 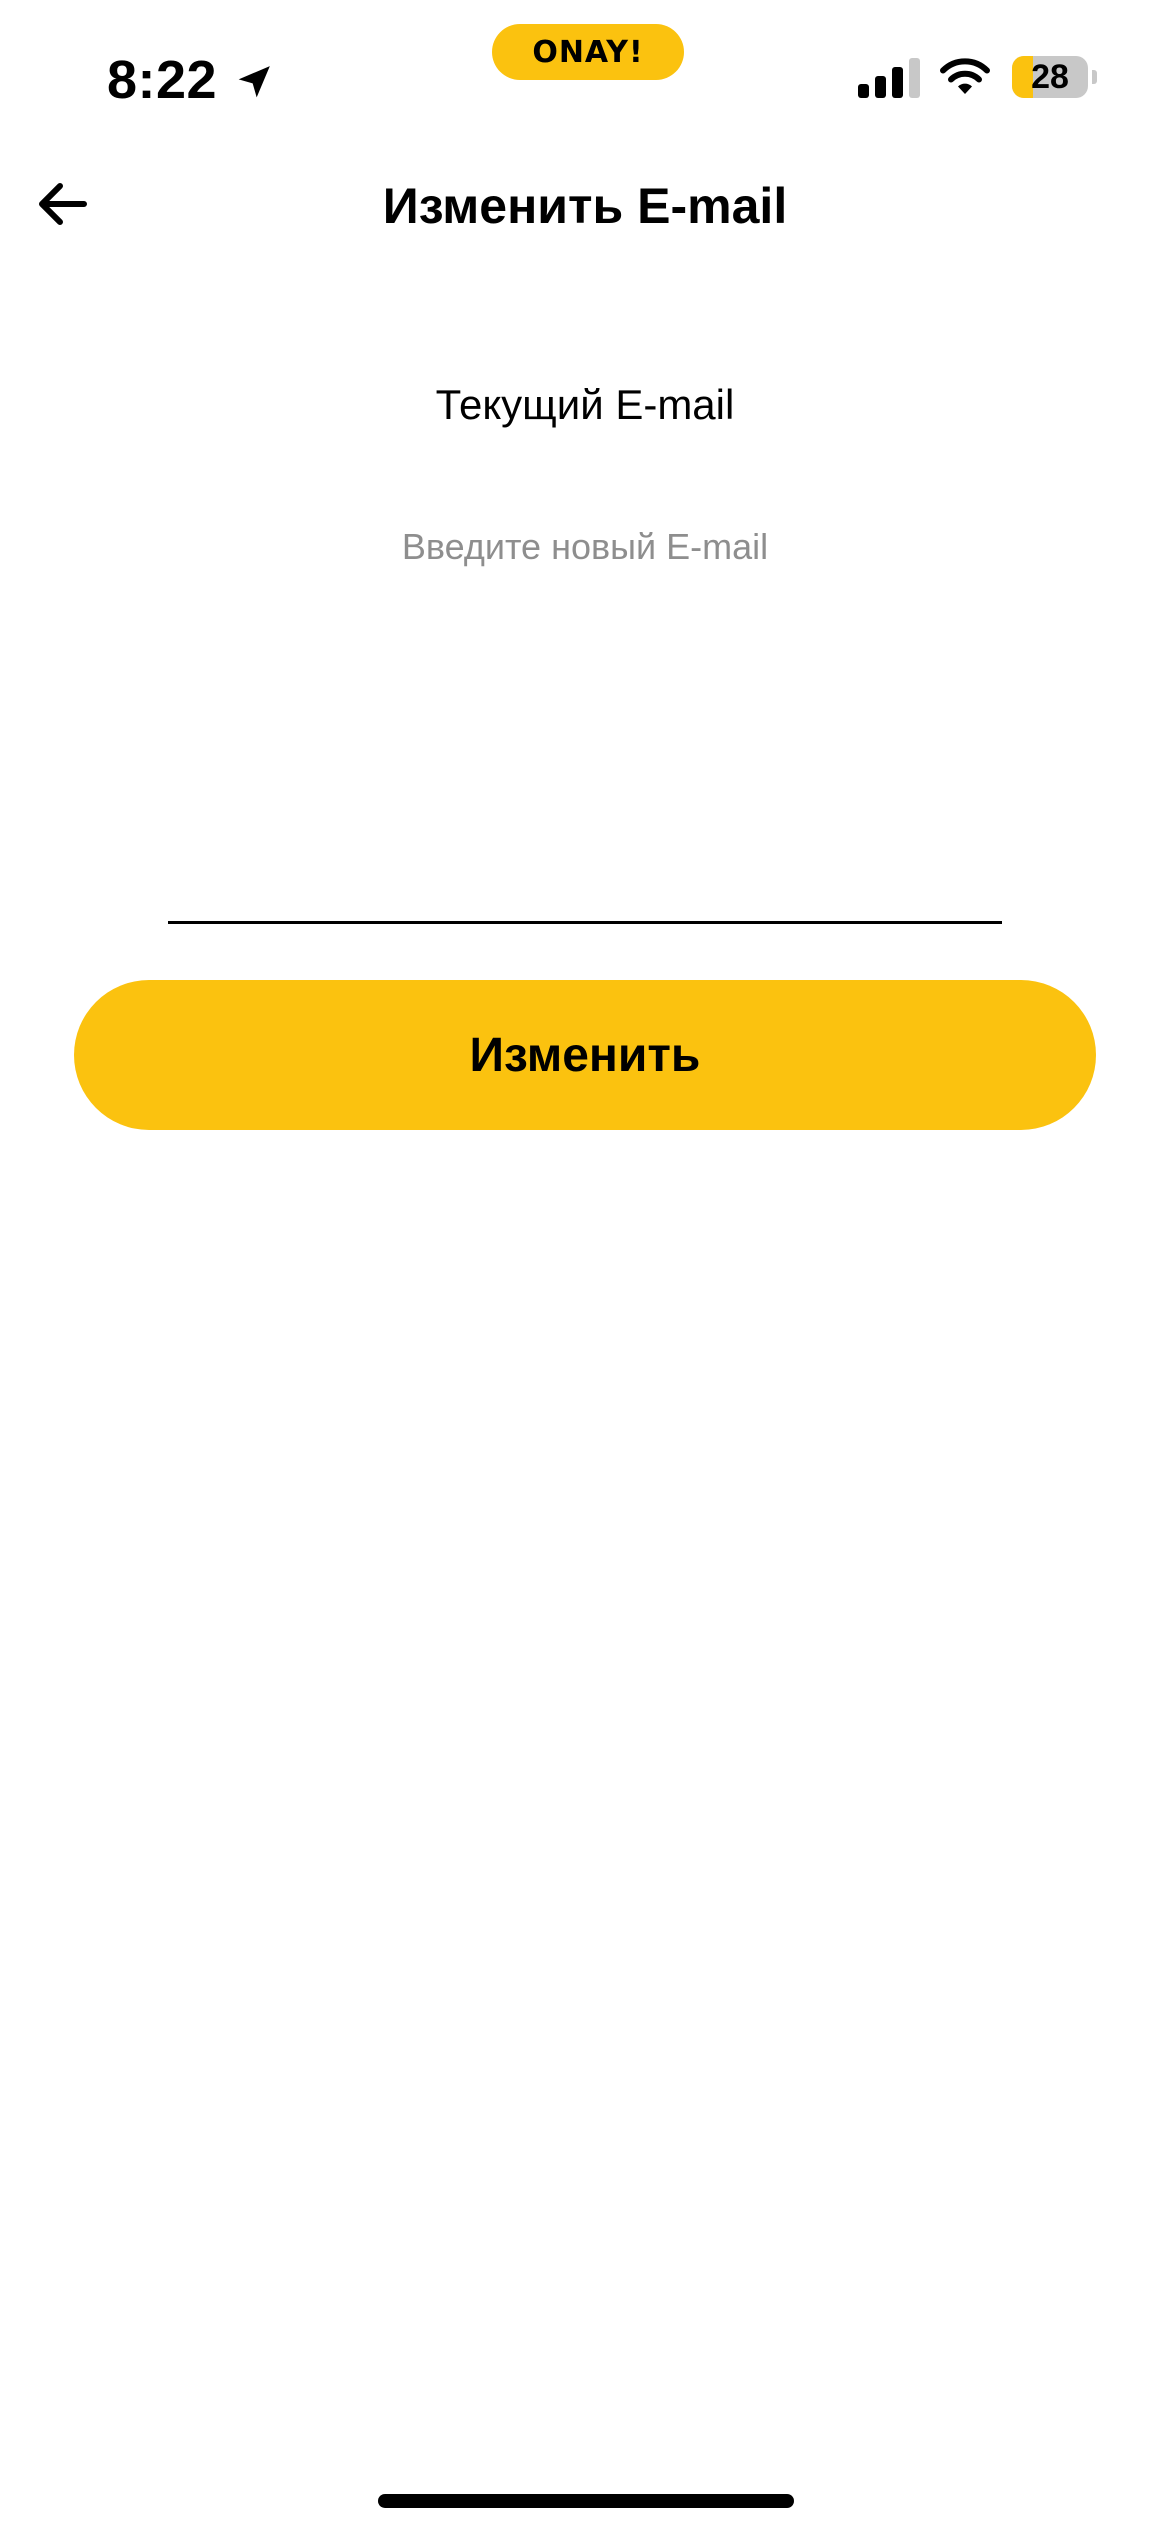 I want to click on app-pill-label: ONAY!, so click(x=588, y=52).